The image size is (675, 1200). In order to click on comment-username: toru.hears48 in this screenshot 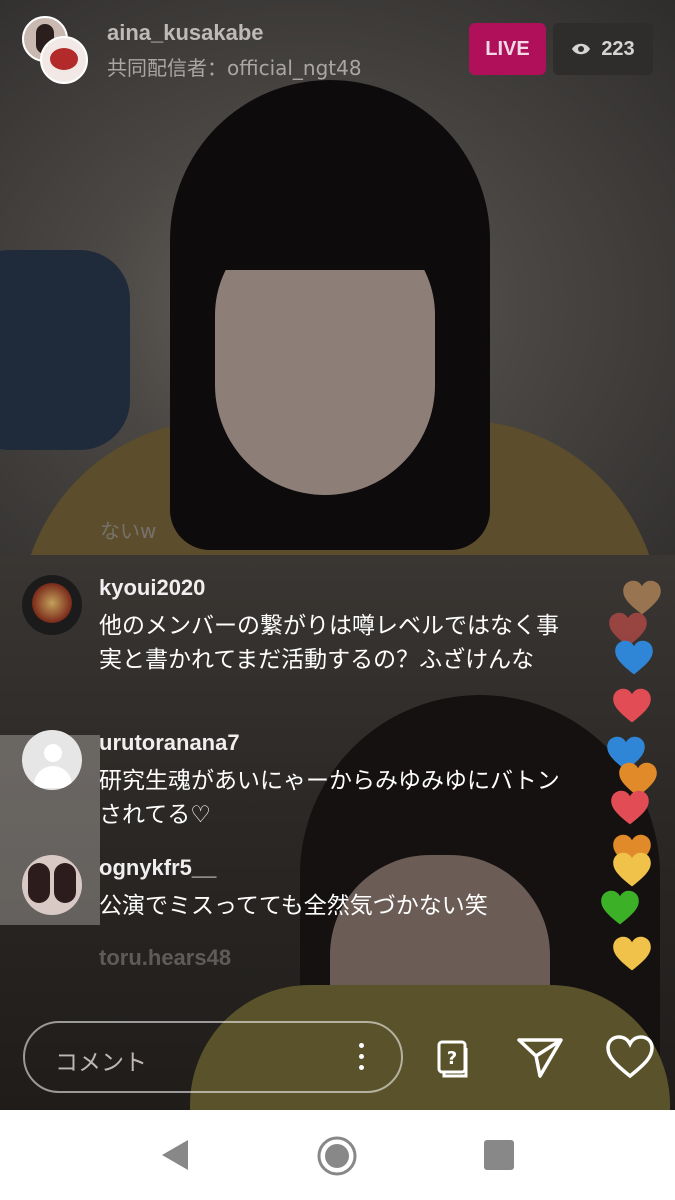, I will do `click(165, 958)`.